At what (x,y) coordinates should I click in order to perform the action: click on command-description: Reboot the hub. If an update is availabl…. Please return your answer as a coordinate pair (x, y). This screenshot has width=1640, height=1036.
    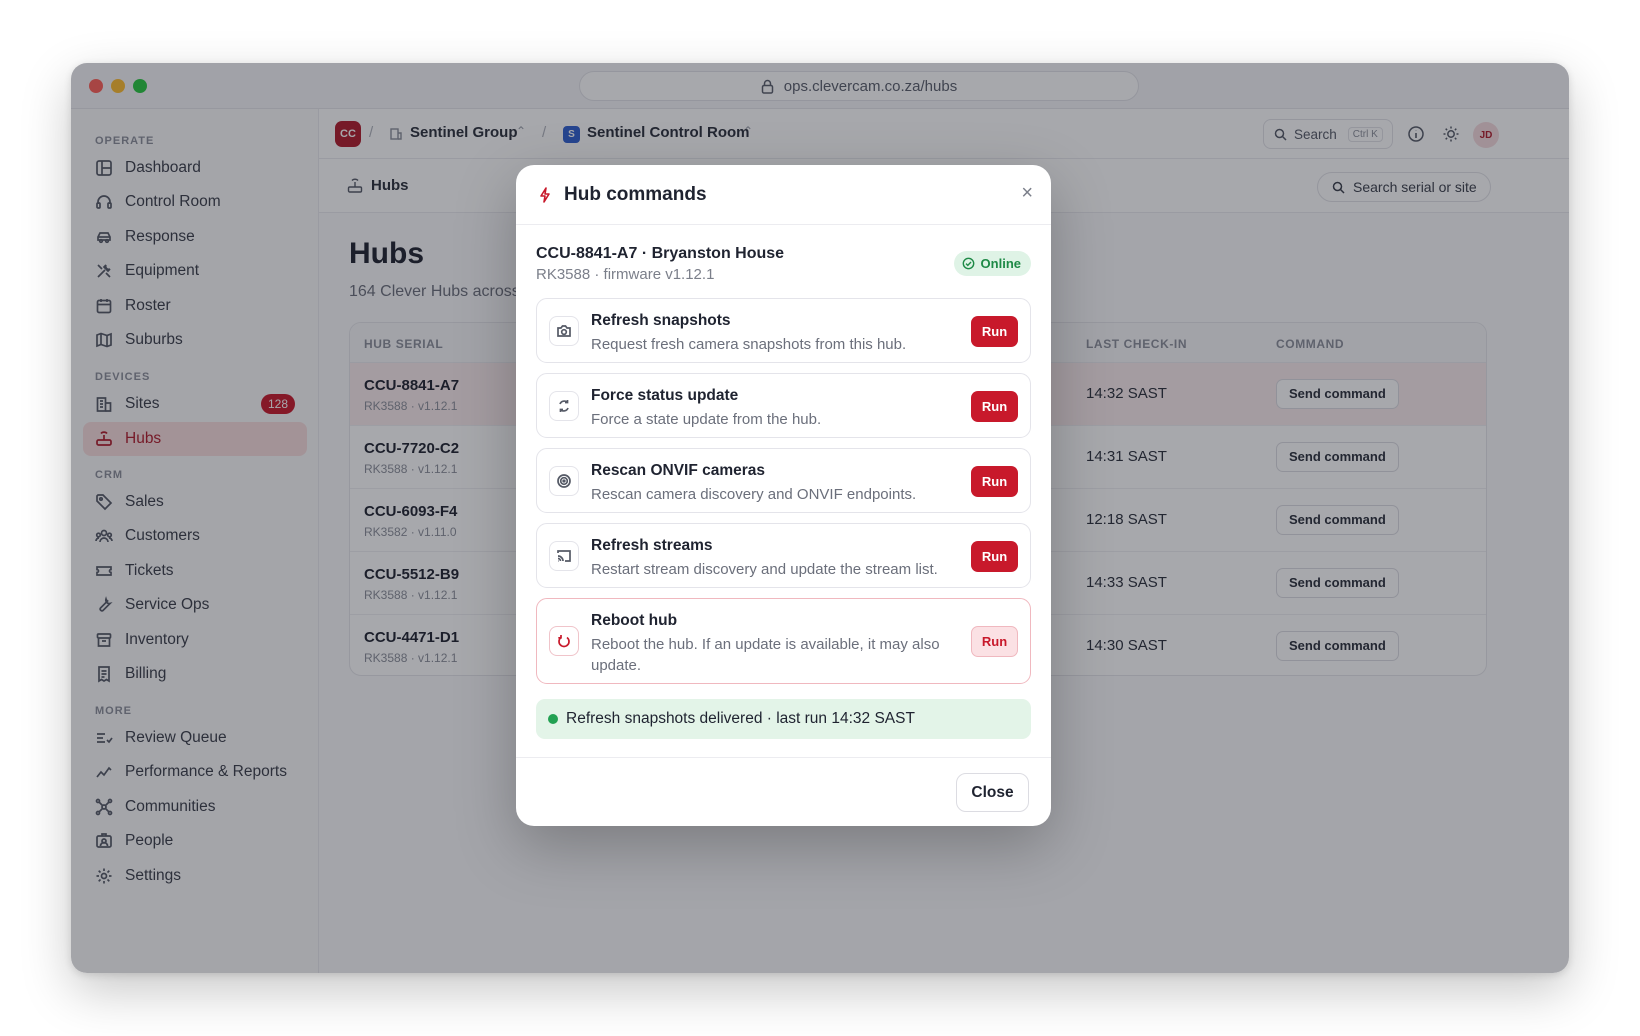
    Looking at the image, I should click on (765, 655).